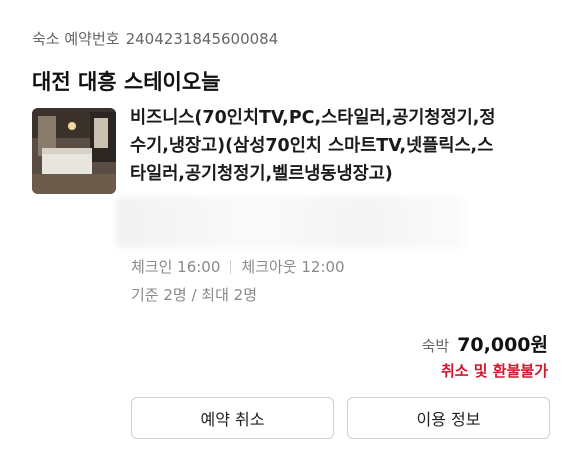 The width and height of the screenshot is (580, 458). I want to click on reservation-number: 숙소 예약번호 2404231845600084, so click(155, 38).